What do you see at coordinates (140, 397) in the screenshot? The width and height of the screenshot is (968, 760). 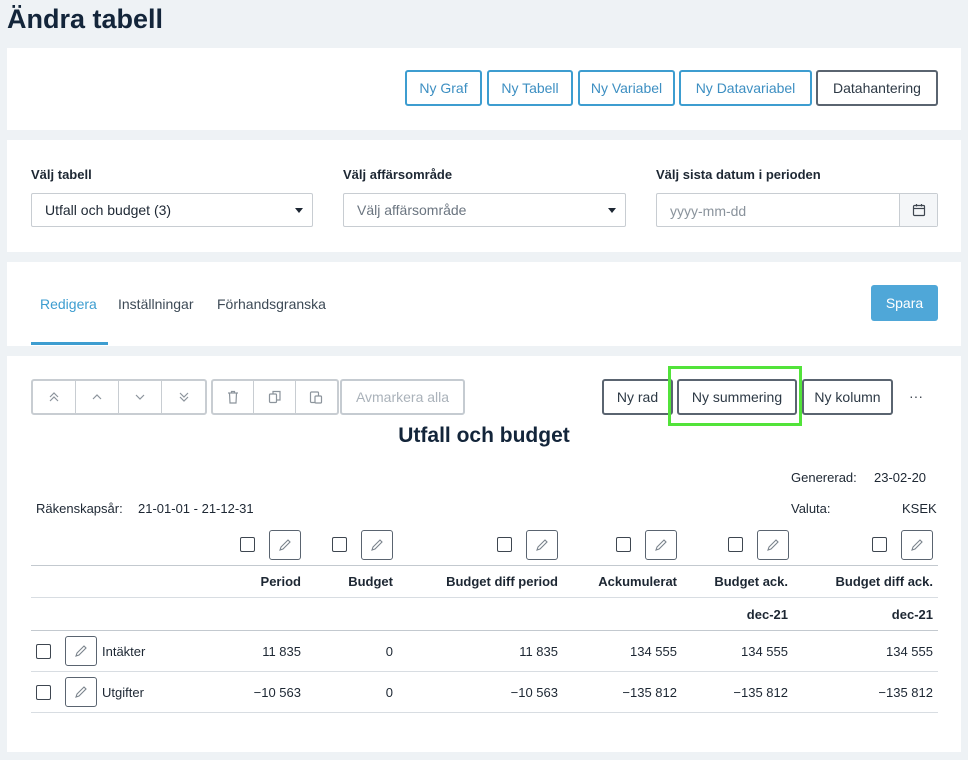 I see `move-down-icon` at bounding box center [140, 397].